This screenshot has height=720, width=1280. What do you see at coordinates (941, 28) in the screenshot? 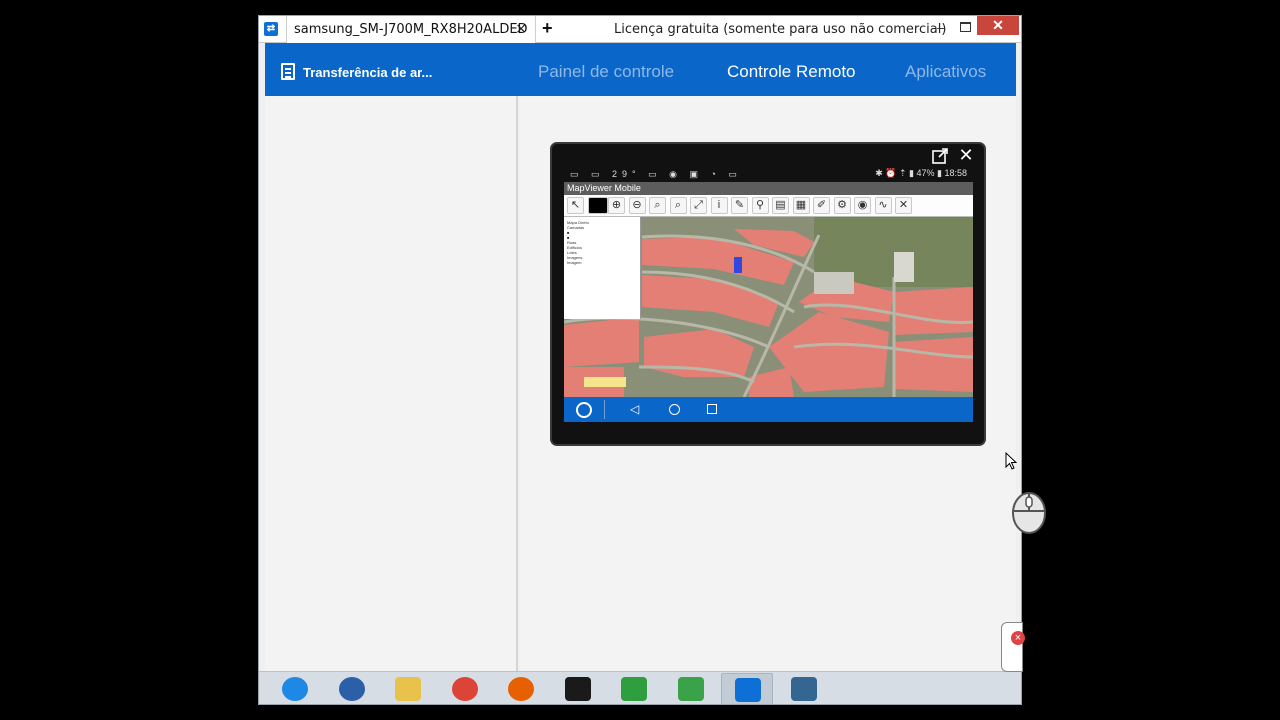
I see `minimize-button: –` at bounding box center [941, 28].